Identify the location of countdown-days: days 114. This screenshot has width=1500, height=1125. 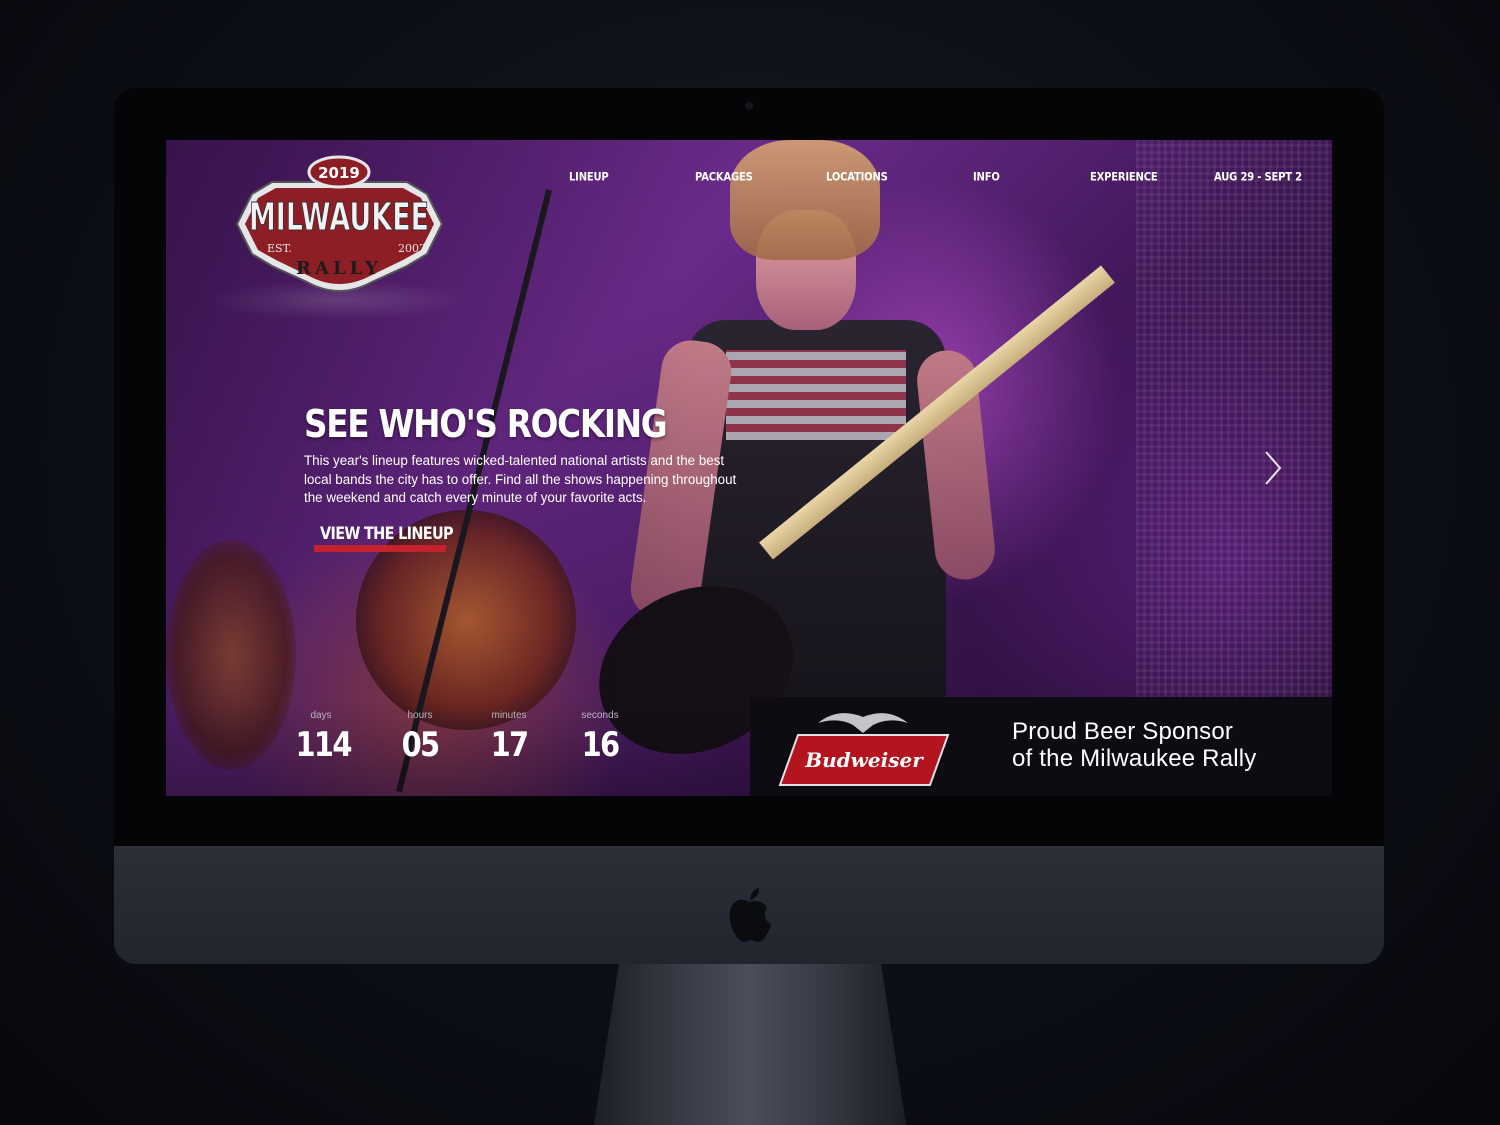
(322, 737).